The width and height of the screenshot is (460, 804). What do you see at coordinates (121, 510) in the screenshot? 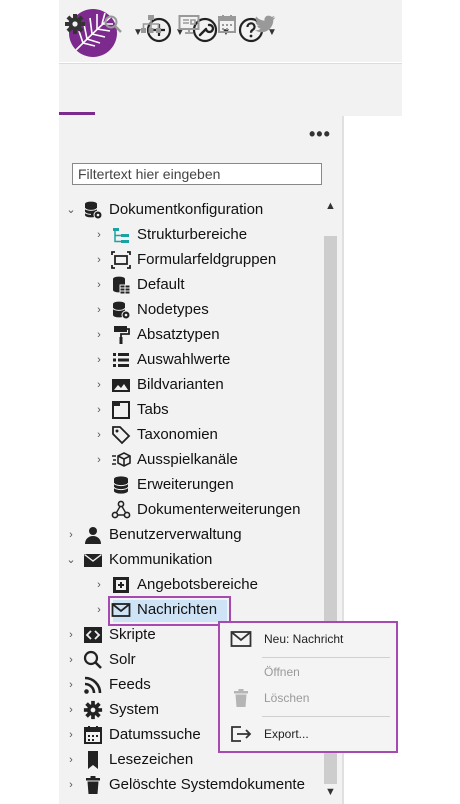
I see `nodes-icon` at bounding box center [121, 510].